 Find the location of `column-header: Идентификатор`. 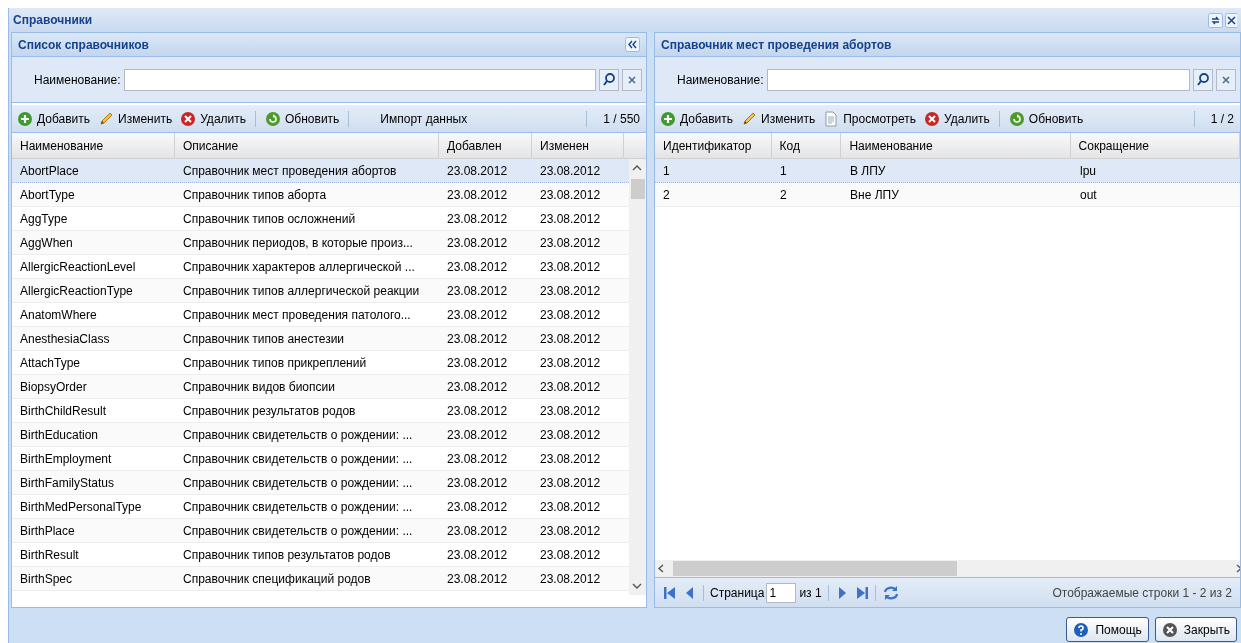

column-header: Идентификатор is located at coordinates (713, 145).